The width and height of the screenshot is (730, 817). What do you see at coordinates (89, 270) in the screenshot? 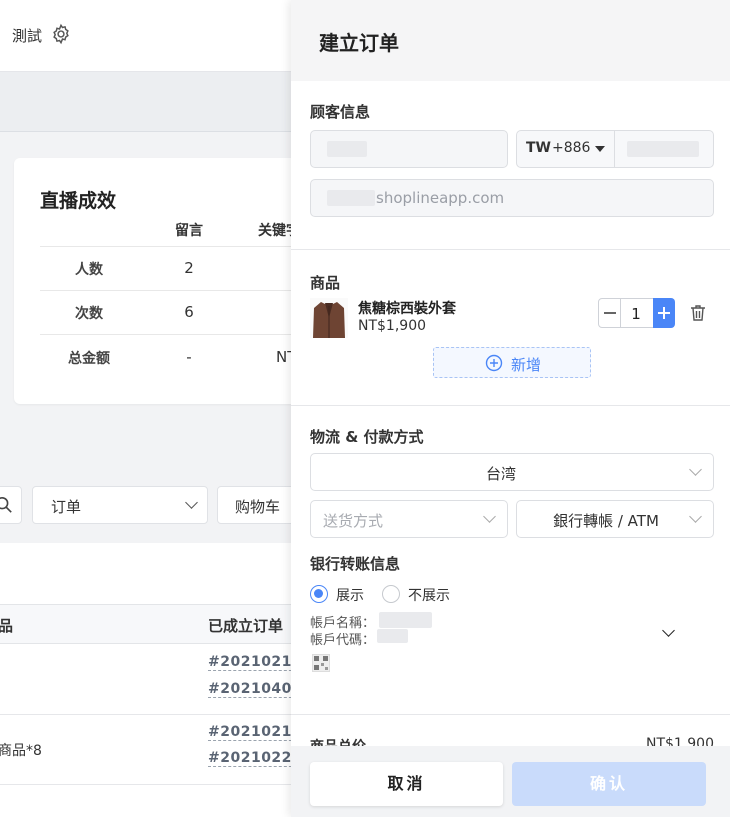
I see `stats-row-label: 人数` at bounding box center [89, 270].